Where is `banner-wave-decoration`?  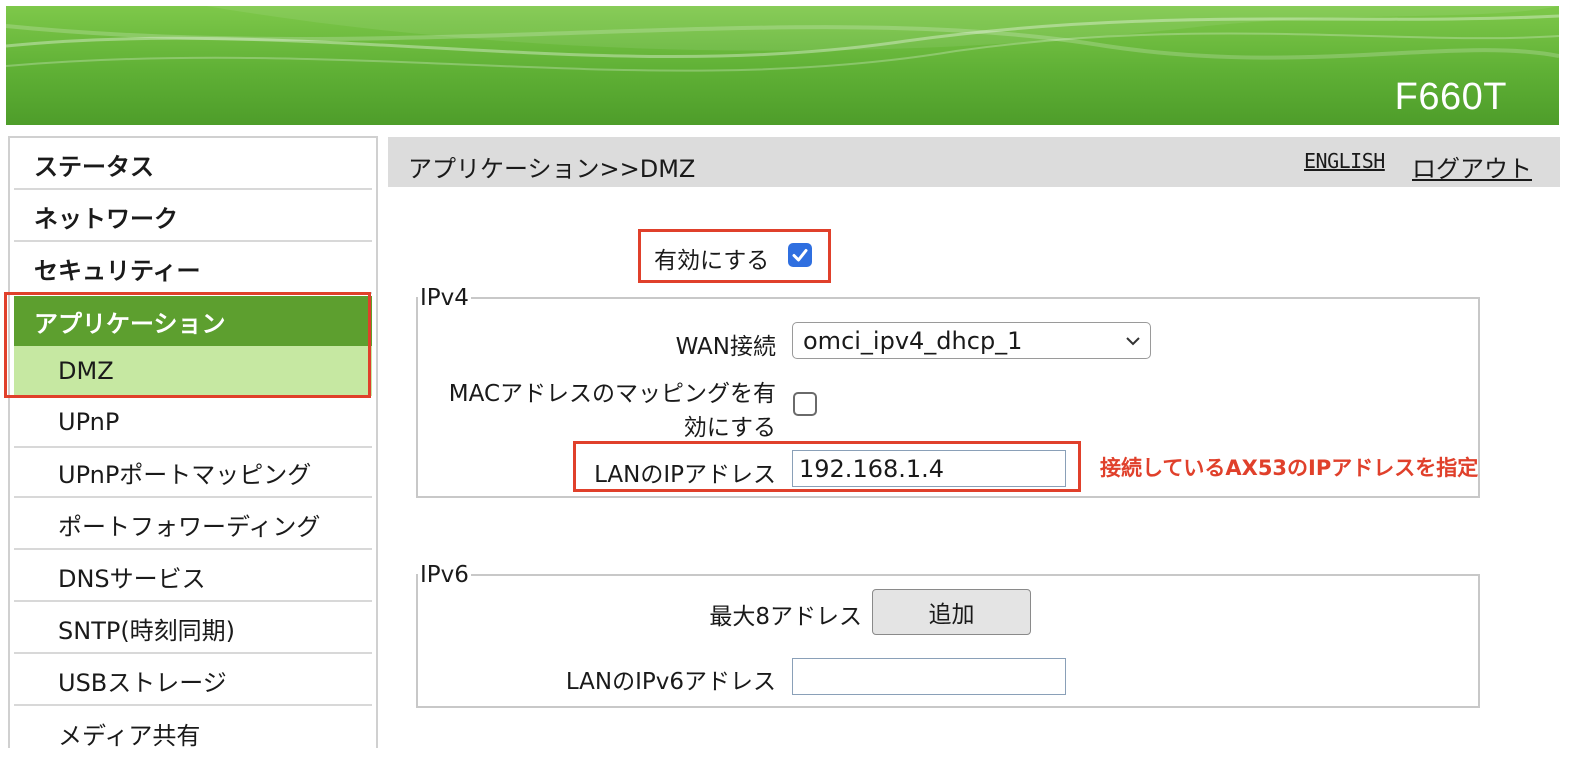 banner-wave-decoration is located at coordinates (782, 39).